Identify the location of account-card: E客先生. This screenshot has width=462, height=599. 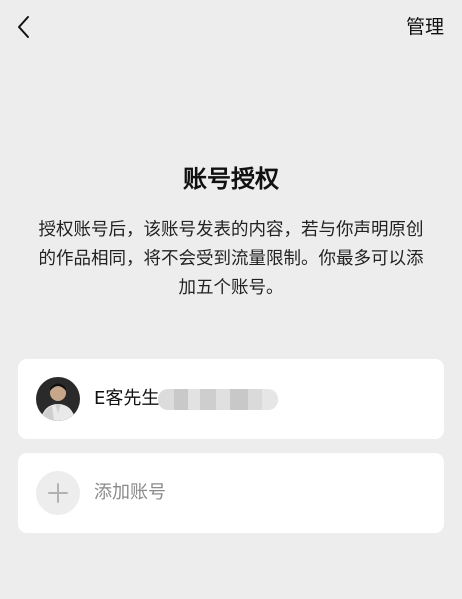
(231, 399).